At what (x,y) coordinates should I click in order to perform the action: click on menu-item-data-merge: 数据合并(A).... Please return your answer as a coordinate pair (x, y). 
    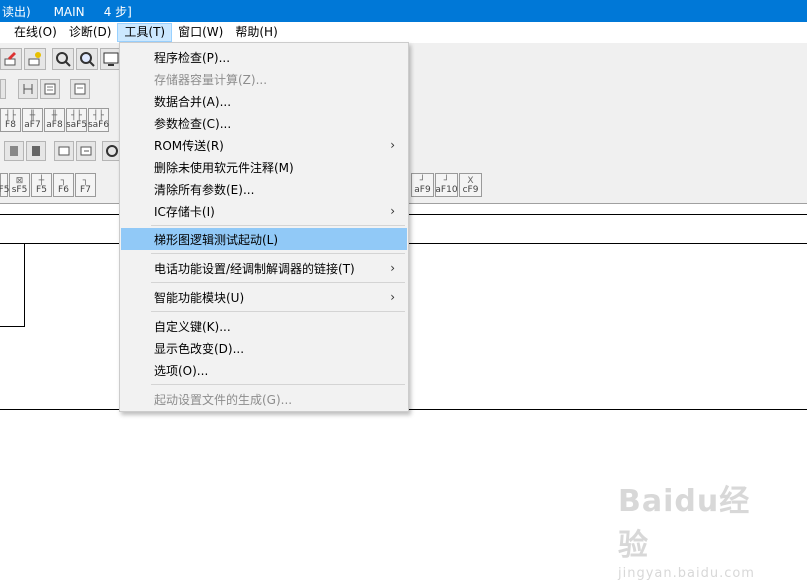
    Looking at the image, I should click on (264, 101).